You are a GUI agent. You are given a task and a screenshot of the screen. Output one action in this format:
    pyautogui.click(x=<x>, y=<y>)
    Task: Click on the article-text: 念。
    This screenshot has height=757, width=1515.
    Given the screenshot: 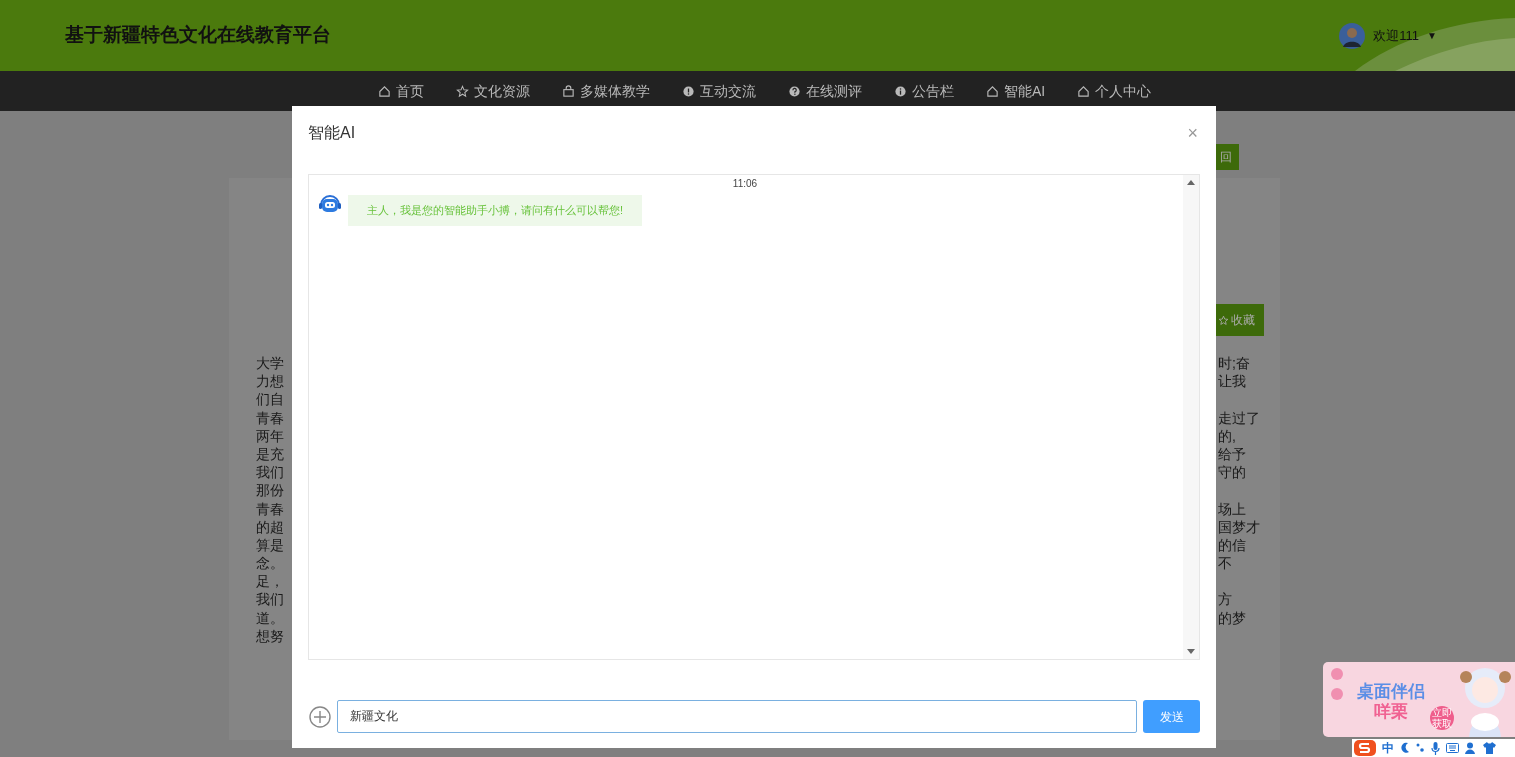 What is the action you would take?
    pyautogui.click(x=270, y=563)
    